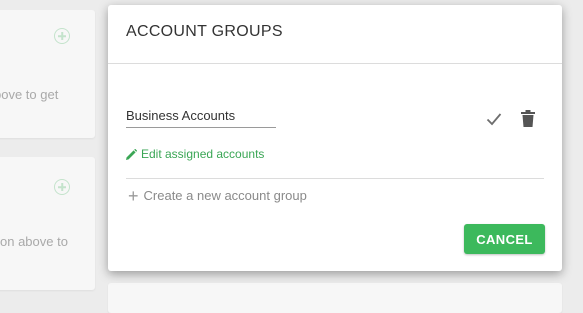  I want to click on cancel-button: CANCEL, so click(504, 239).